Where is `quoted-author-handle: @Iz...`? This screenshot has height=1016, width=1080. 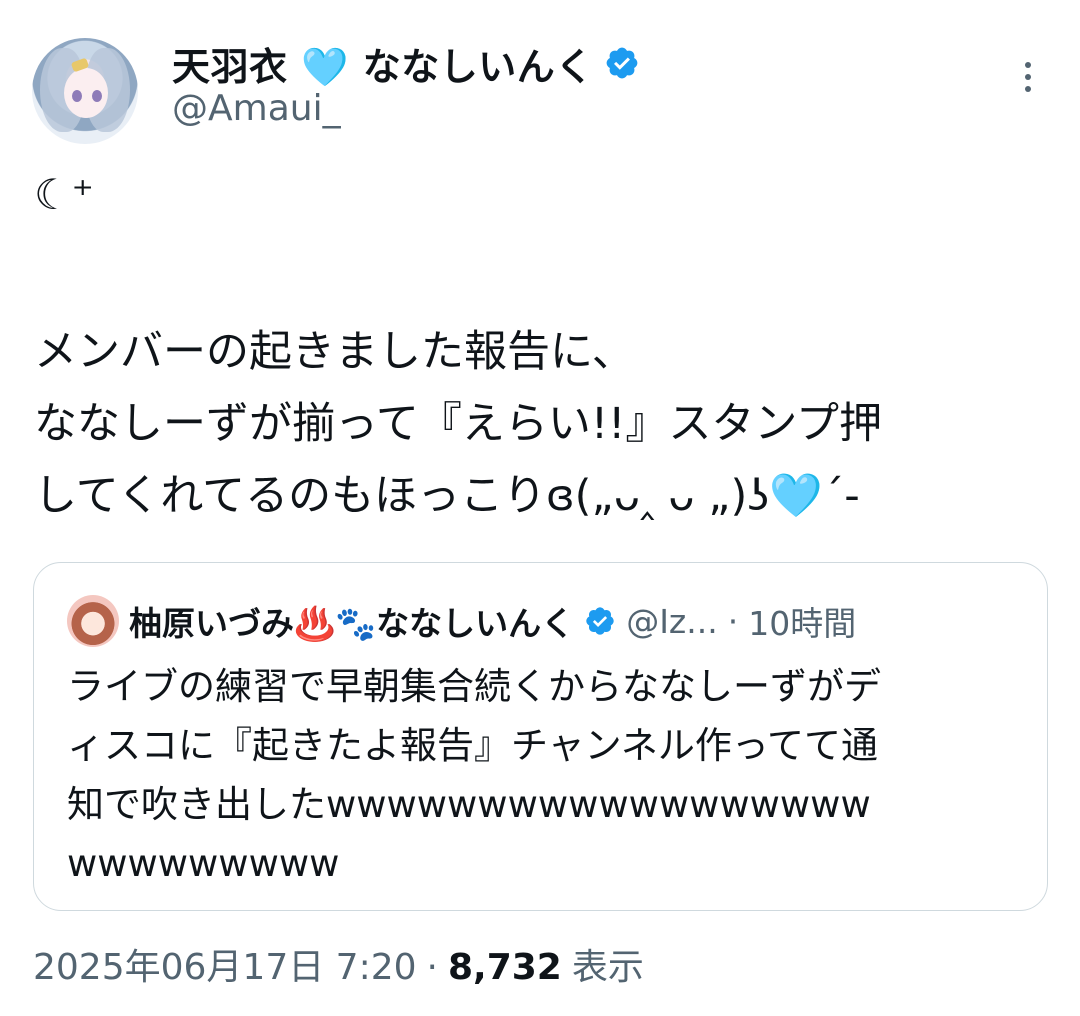 quoted-author-handle: @Iz... is located at coordinates (672, 621).